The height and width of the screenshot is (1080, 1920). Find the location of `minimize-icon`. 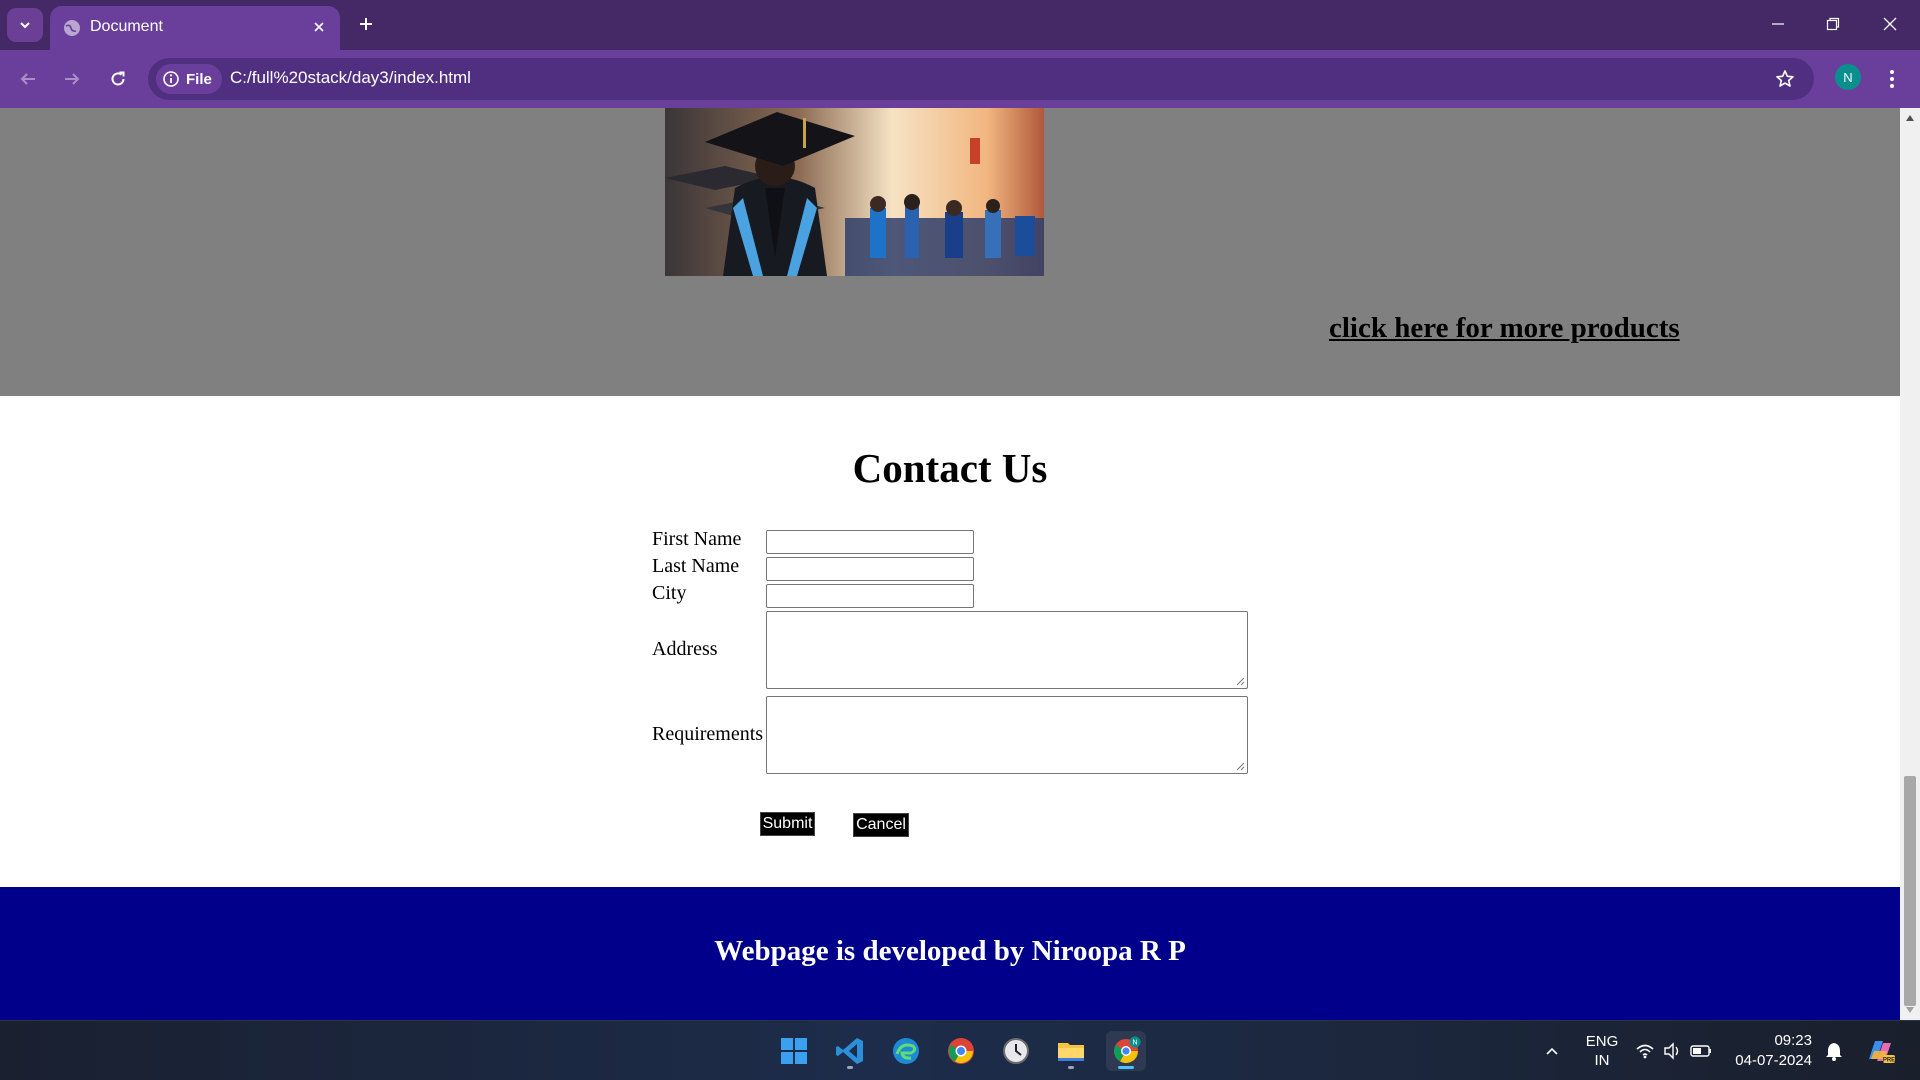

minimize-icon is located at coordinates (1778, 24).